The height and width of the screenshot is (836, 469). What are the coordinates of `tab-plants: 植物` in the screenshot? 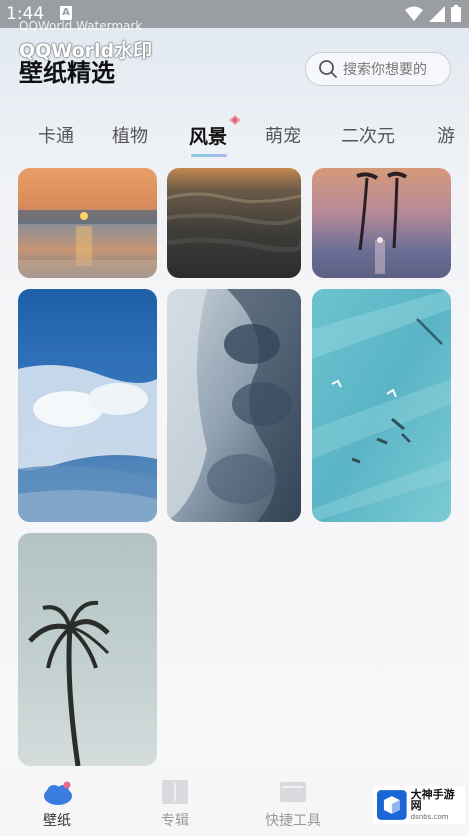 It's located at (130, 135).